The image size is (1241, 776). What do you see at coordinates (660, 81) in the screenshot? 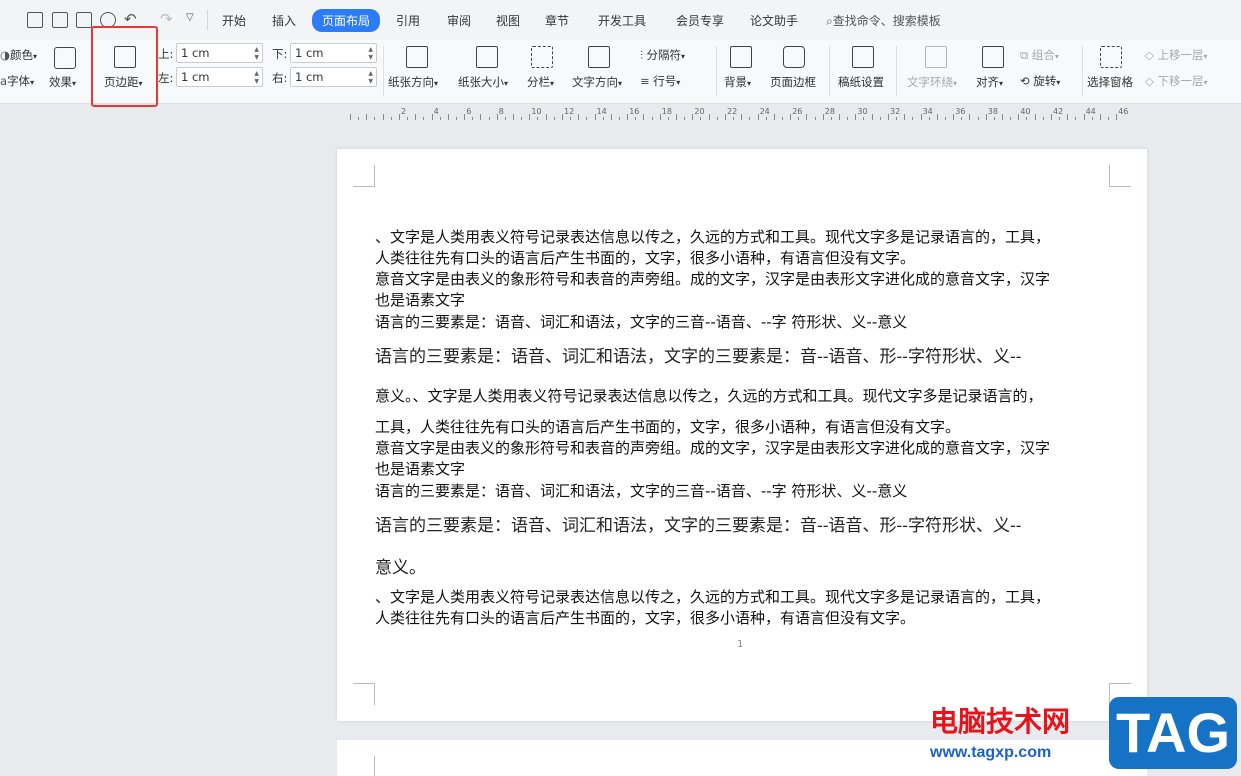
I see `line-number-button: ≡ 行号▾` at bounding box center [660, 81].